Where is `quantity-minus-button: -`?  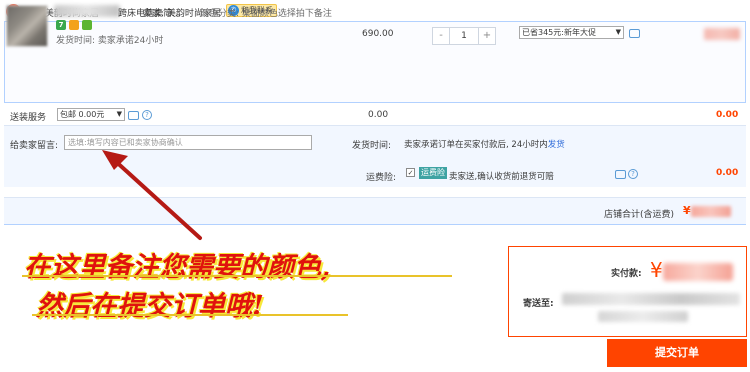
quantity-minus-button: - is located at coordinates (441, 36).